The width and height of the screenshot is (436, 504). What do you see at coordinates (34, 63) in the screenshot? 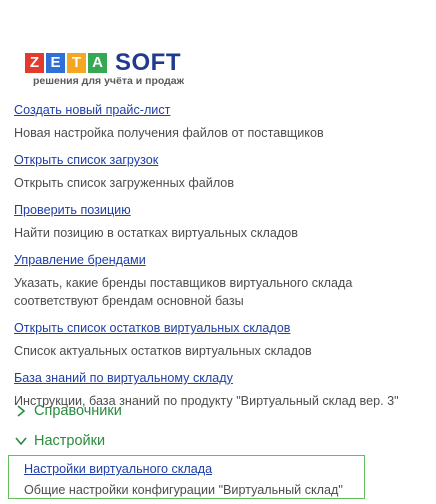
I see `logo-letter-z: Z` at bounding box center [34, 63].